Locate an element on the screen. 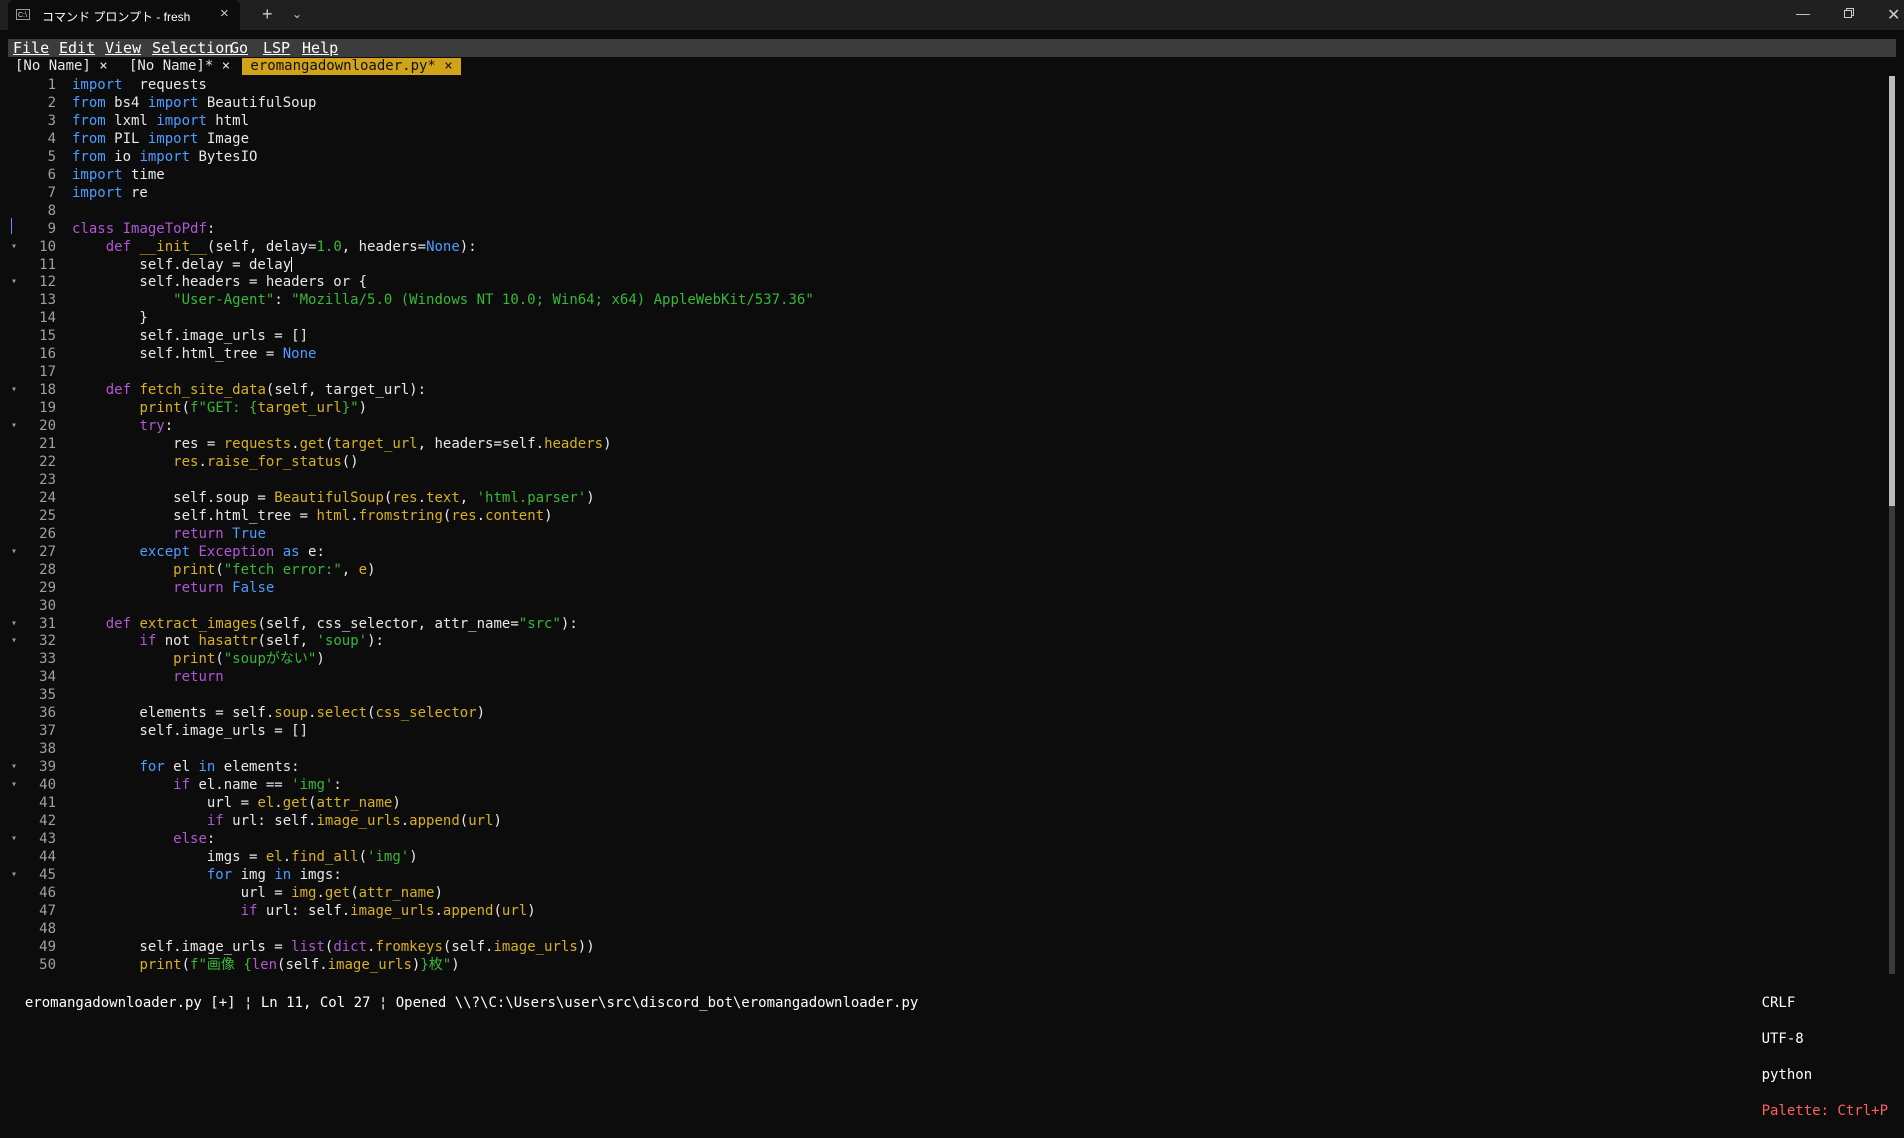  code-line: 42 if url: self.image_urls.append(url) is located at coordinates (946, 821).